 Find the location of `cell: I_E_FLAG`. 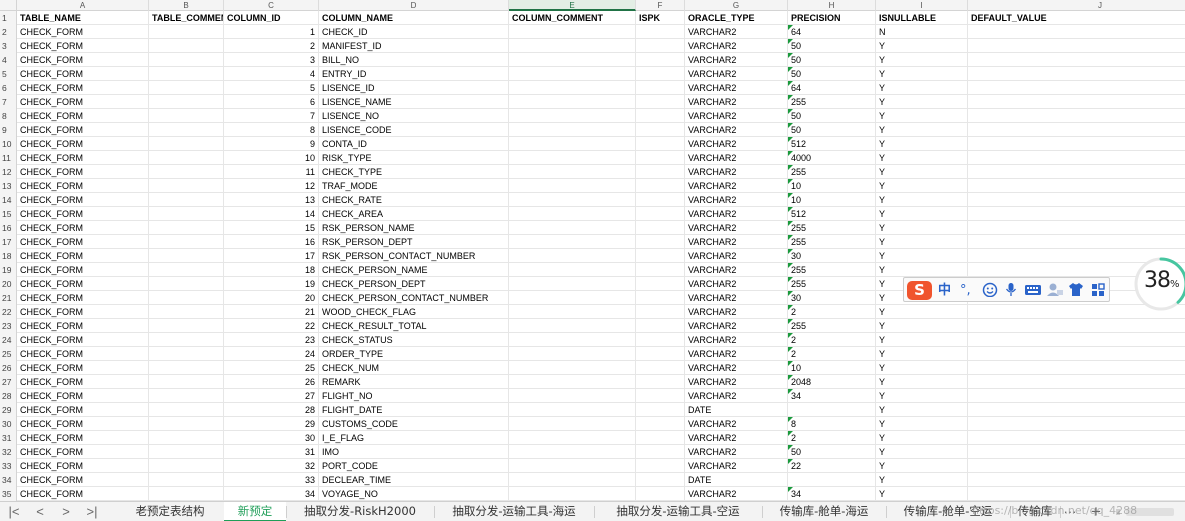

cell: I_E_FLAG is located at coordinates (414, 438).